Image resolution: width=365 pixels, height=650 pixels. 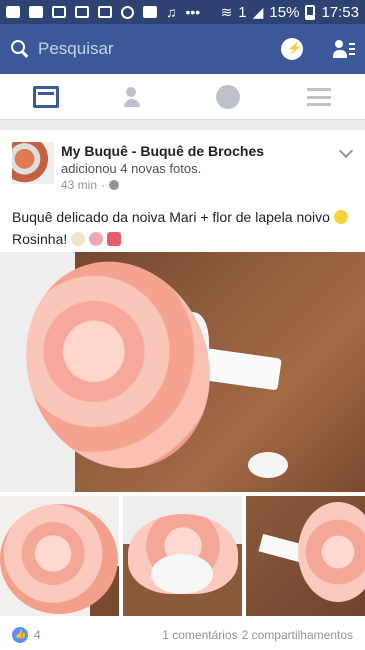 I want to click on gallery-notification-icon, so click(x=59, y=12).